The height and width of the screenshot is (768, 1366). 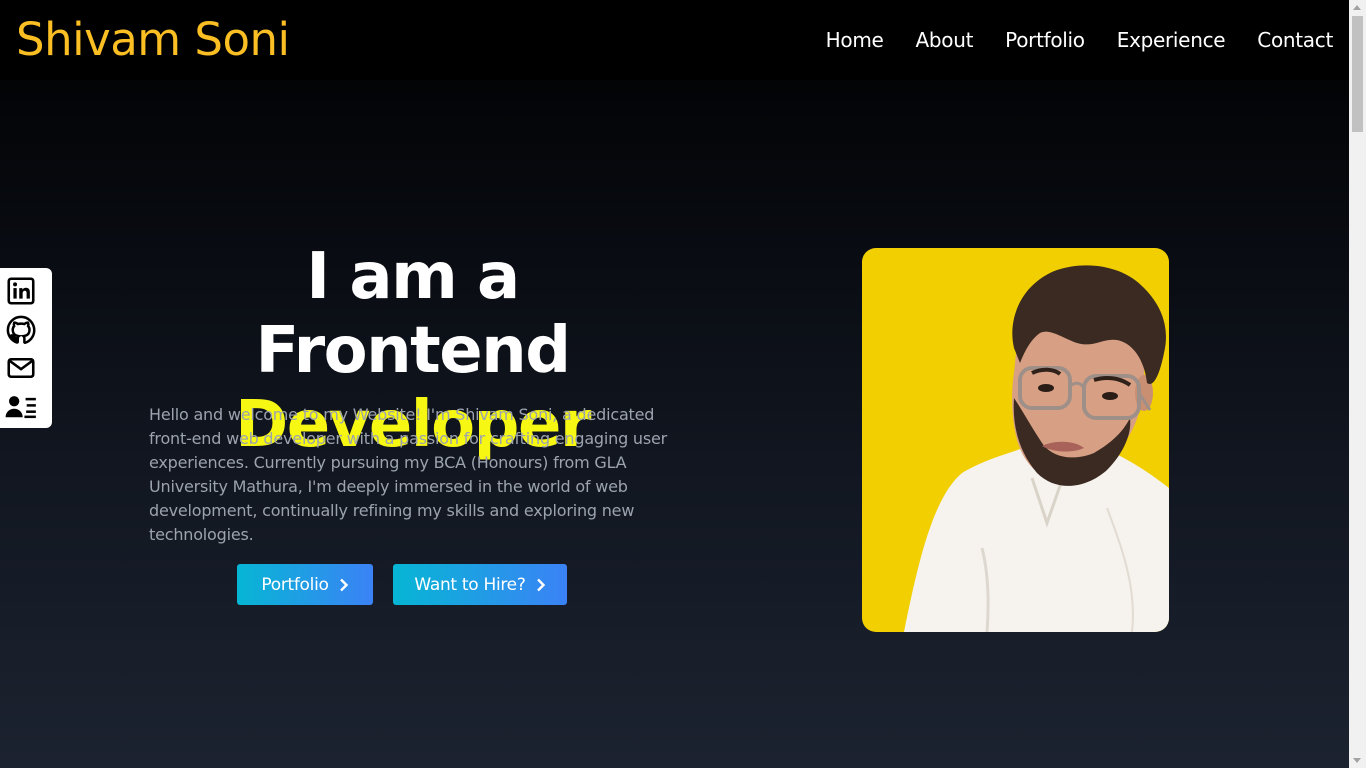 I want to click on nav-home: Home, so click(x=855, y=40).